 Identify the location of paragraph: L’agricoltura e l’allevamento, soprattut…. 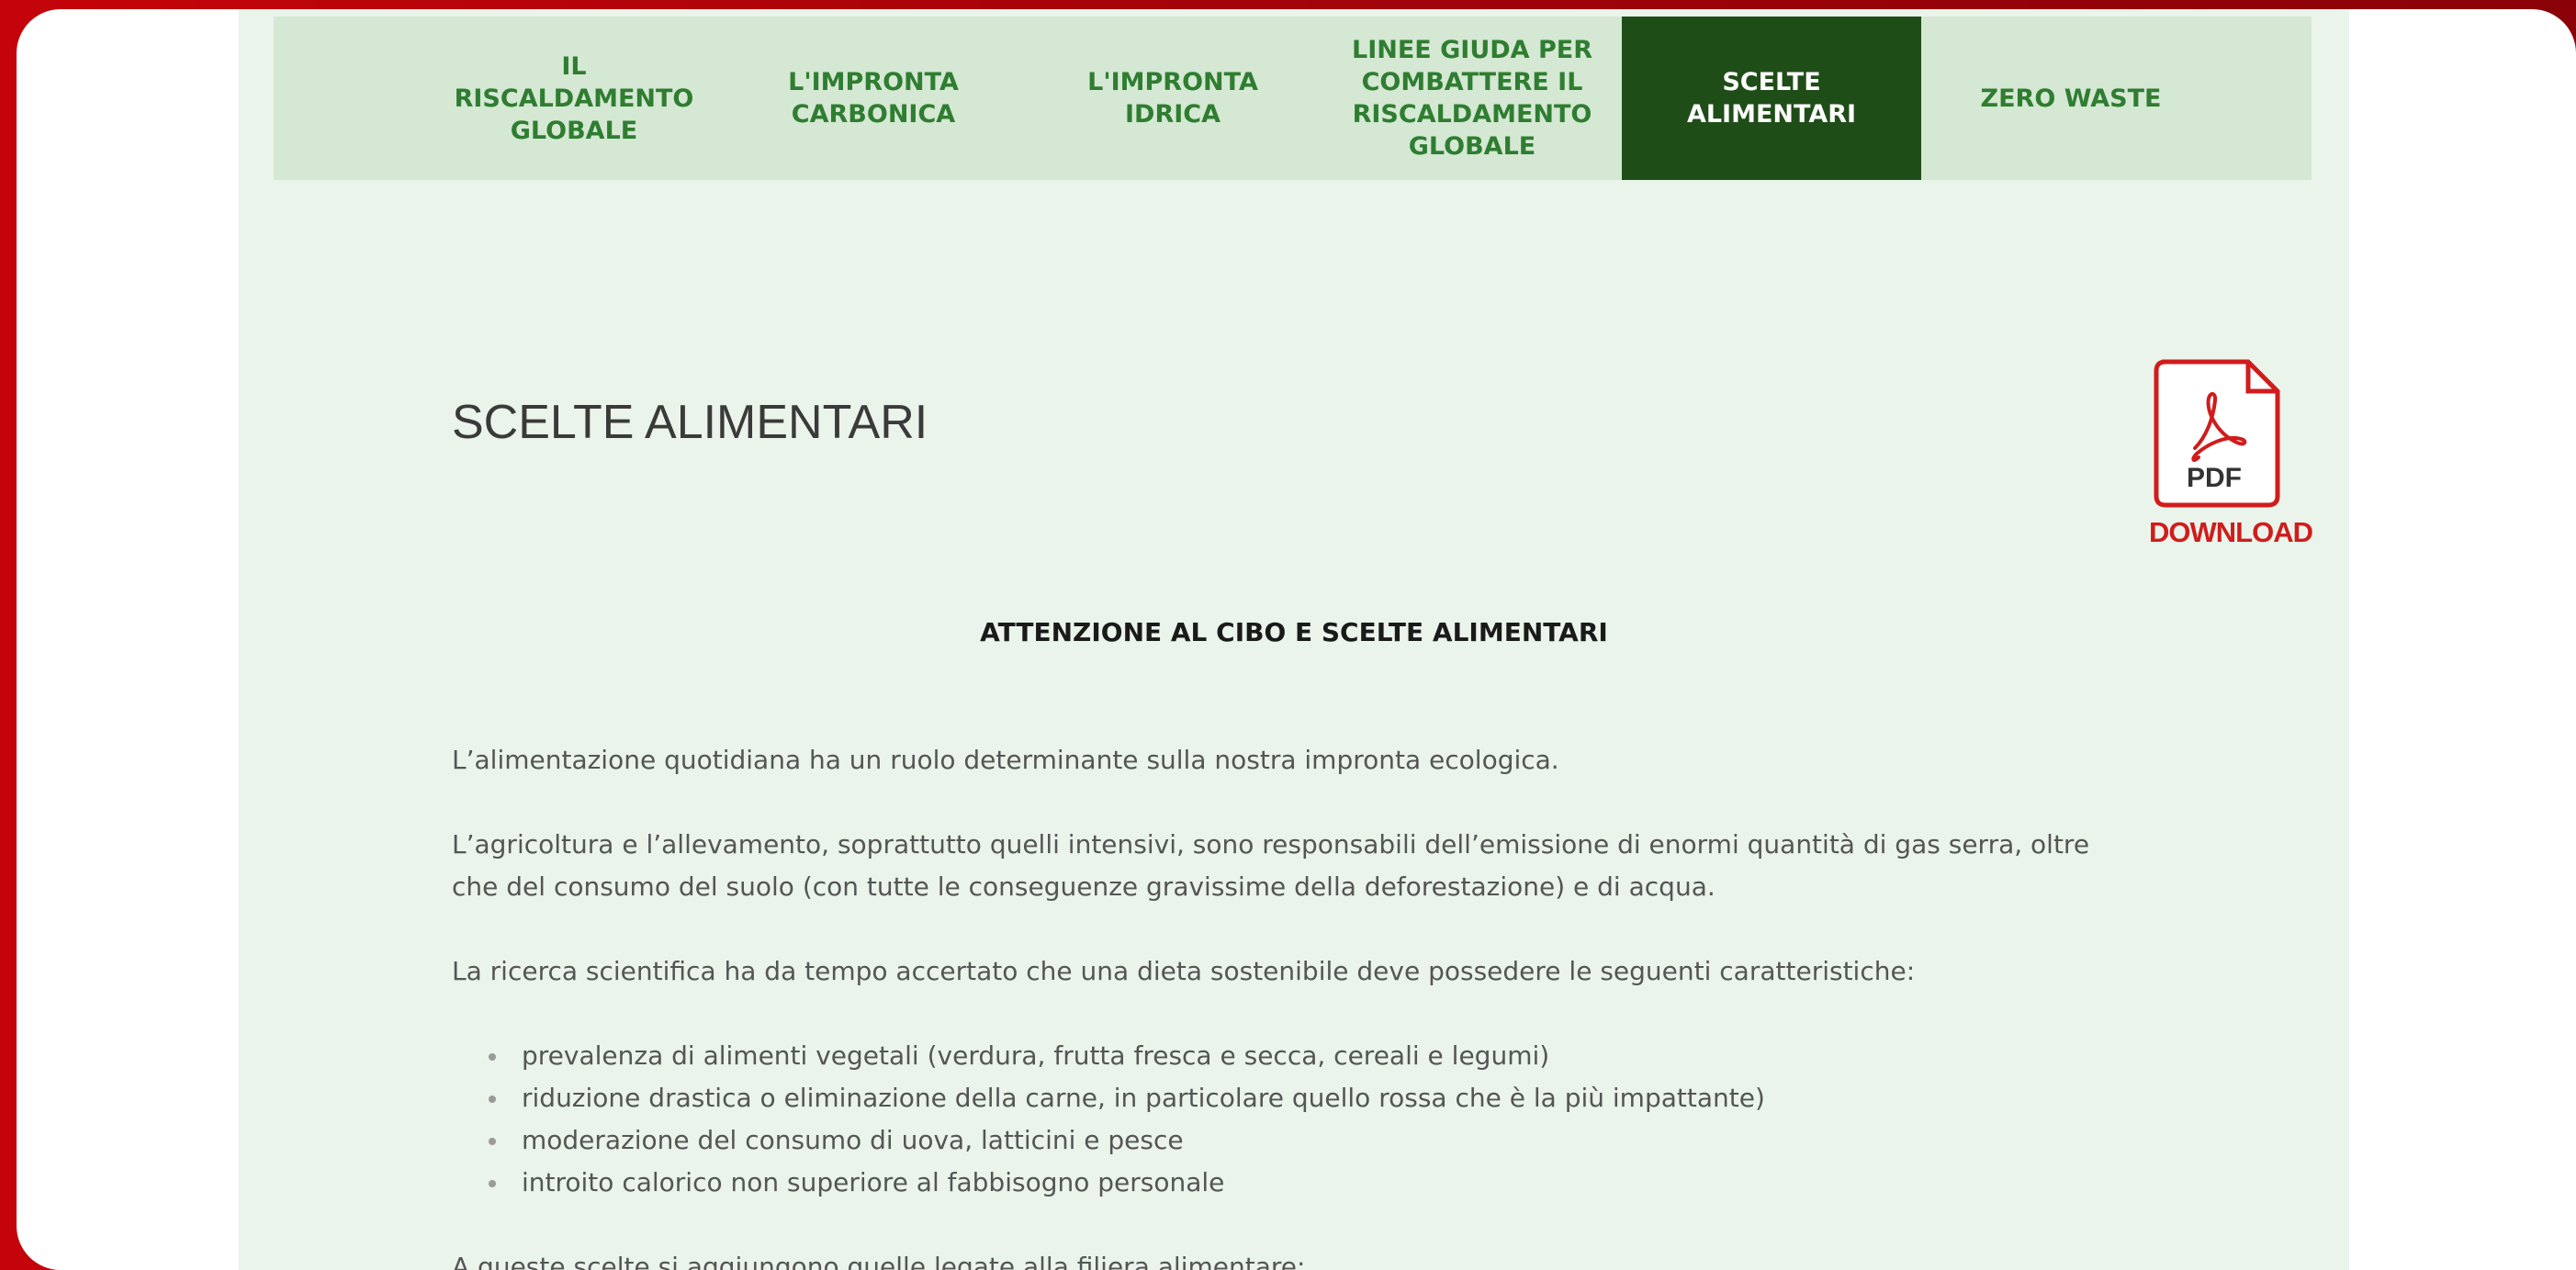
(1271, 866).